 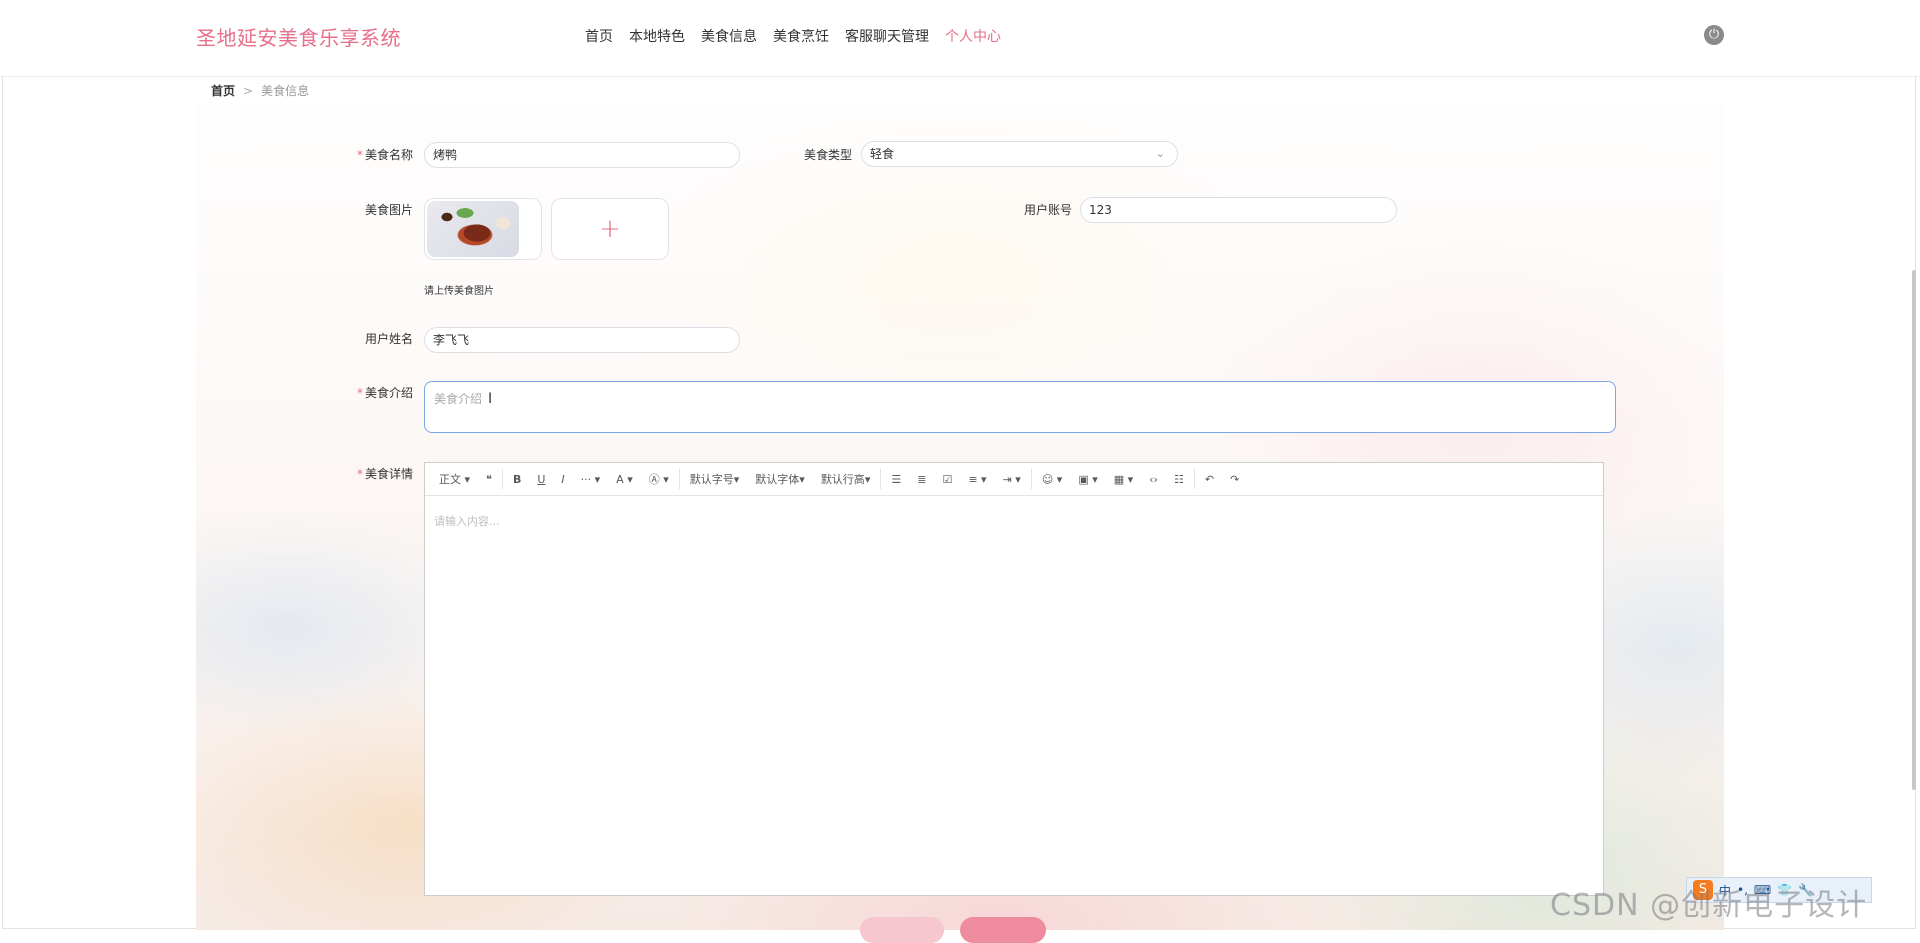 I want to click on font-color-icon: A ▾, so click(x=624, y=479).